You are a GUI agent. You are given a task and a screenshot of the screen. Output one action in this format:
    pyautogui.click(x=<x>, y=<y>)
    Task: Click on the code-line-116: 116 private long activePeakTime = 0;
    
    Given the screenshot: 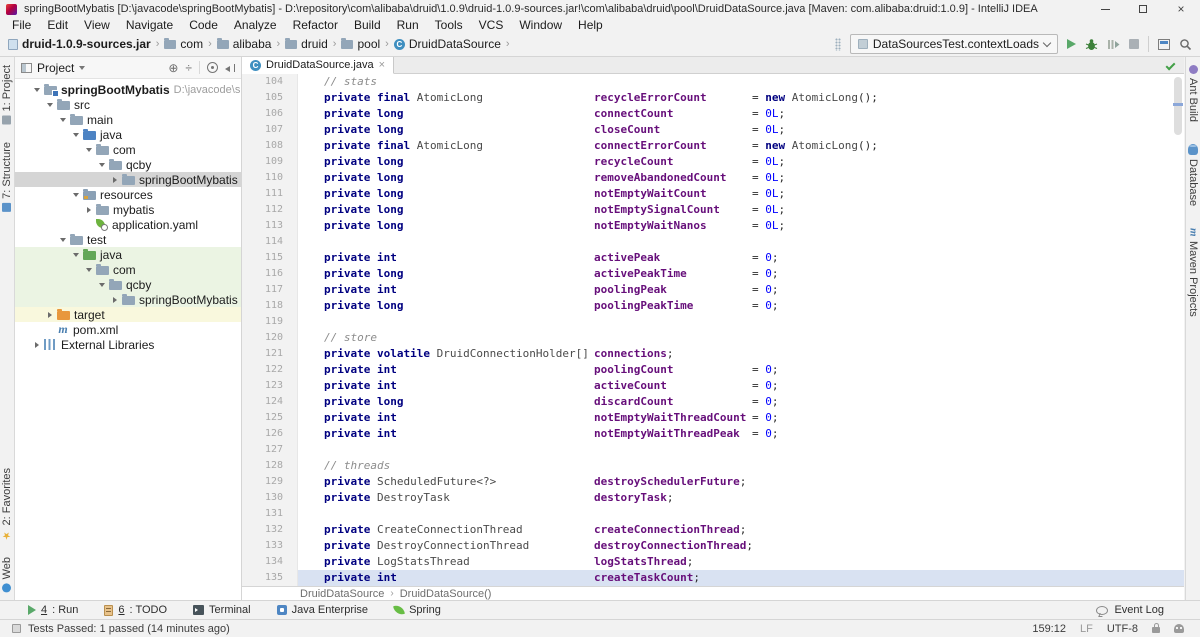 What is the action you would take?
    pyautogui.click(x=713, y=274)
    